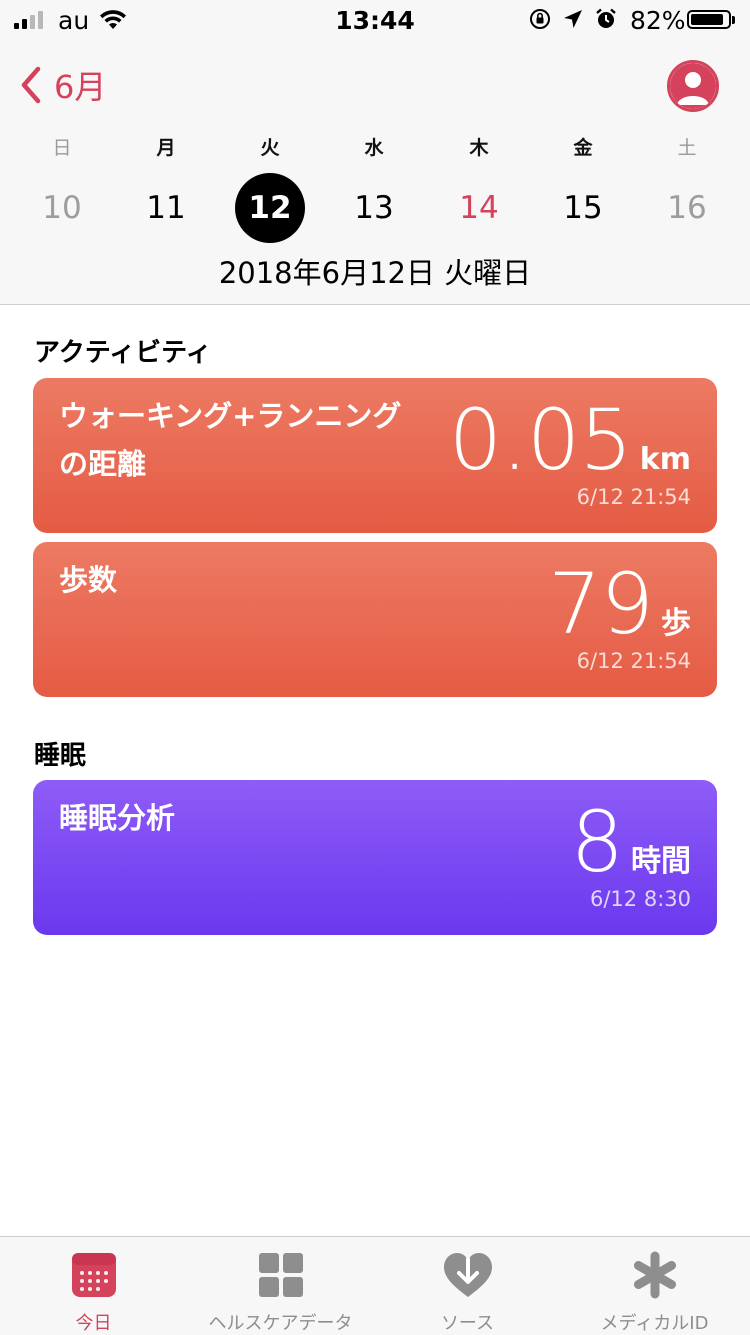 This screenshot has width=750, height=1335. I want to click on week-day-picker: 10 11 12 13 14 15 16, so click(375, 208).